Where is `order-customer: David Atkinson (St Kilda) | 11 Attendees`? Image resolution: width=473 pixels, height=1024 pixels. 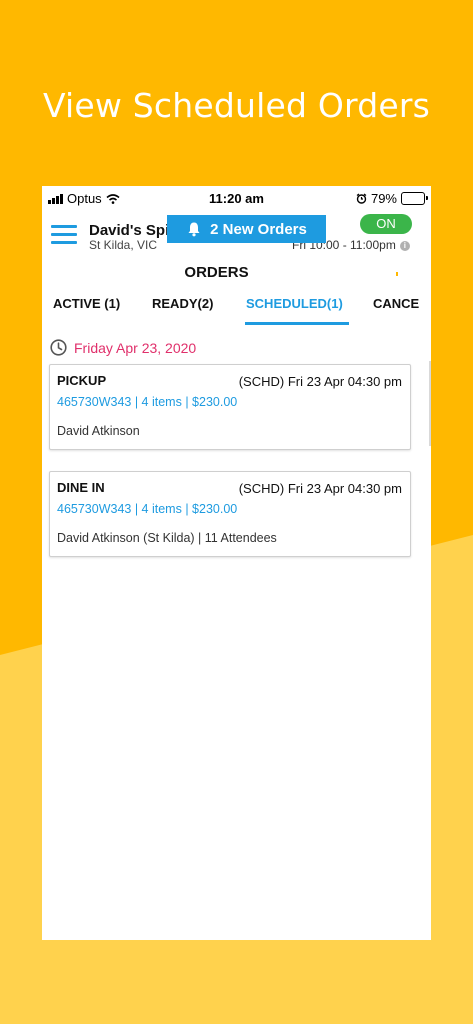
order-customer: David Atkinson (St Kilda) | 11 Attendees is located at coordinates (167, 538).